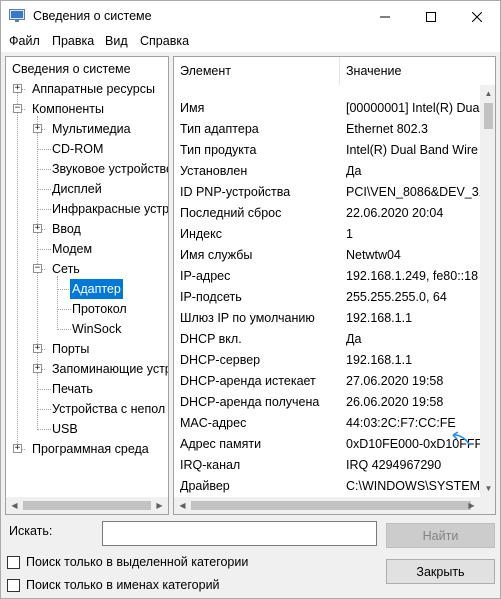 This screenshot has width=501, height=599. I want to click on cell-value: Да, so click(354, 171).